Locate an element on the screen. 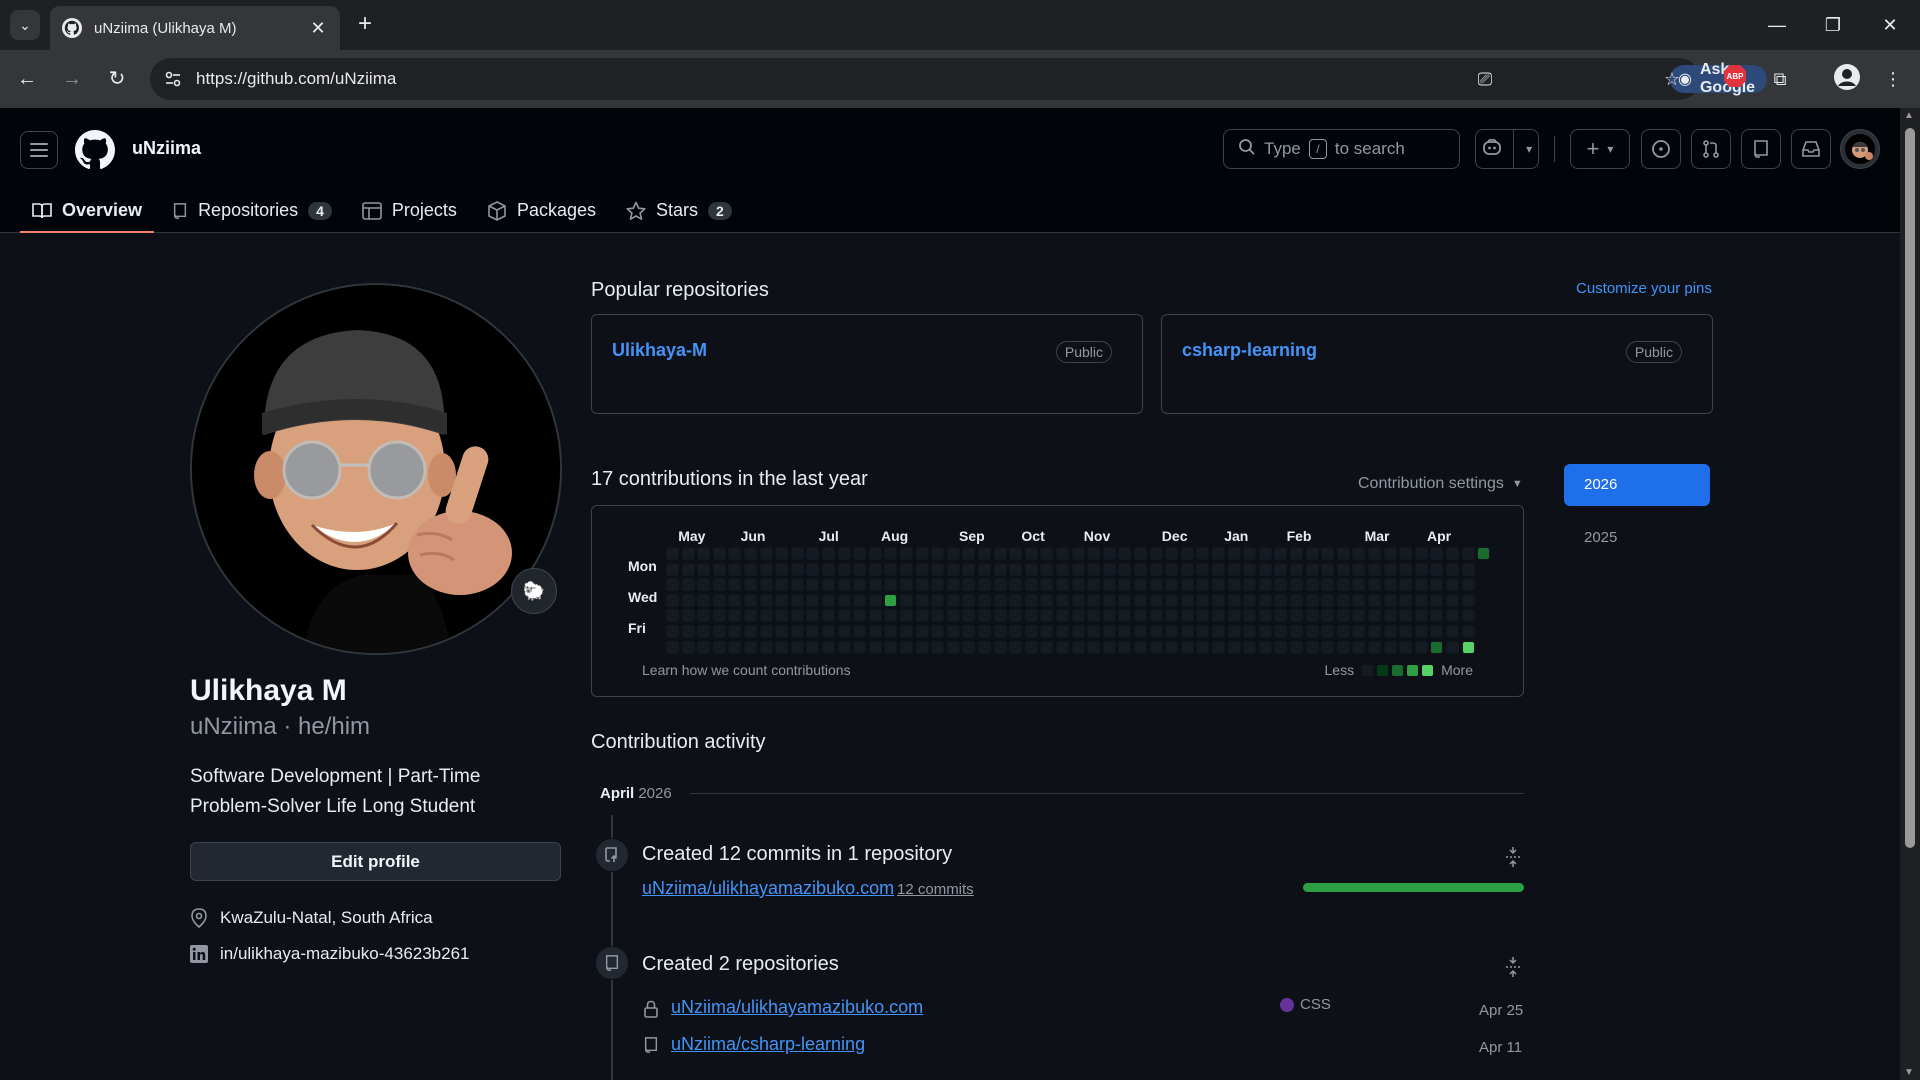  created-repo-link: uNziima/ulikhayamazibuko.com is located at coordinates (797, 1007).